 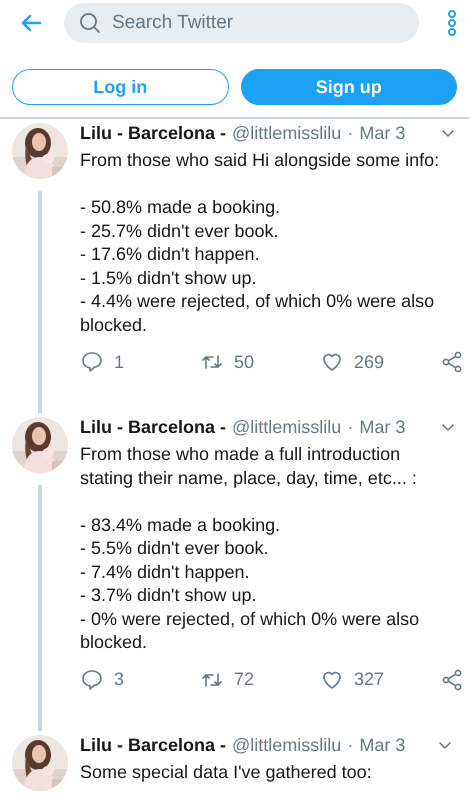 What do you see at coordinates (119, 362) in the screenshot?
I see `reply-count: 1` at bounding box center [119, 362].